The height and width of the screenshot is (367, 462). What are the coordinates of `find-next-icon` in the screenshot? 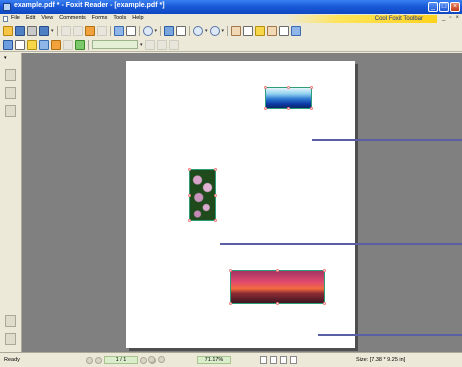 It's located at (161, 44).